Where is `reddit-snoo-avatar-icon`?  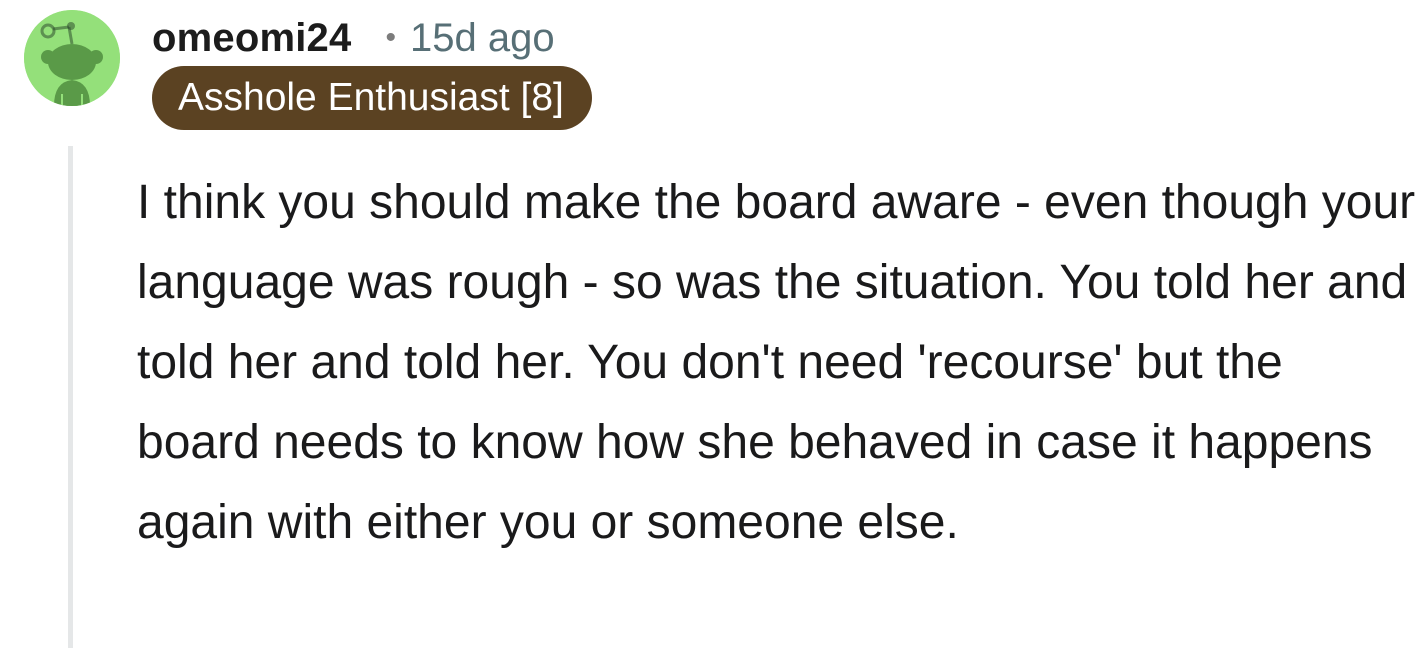 reddit-snoo-avatar-icon is located at coordinates (72, 58).